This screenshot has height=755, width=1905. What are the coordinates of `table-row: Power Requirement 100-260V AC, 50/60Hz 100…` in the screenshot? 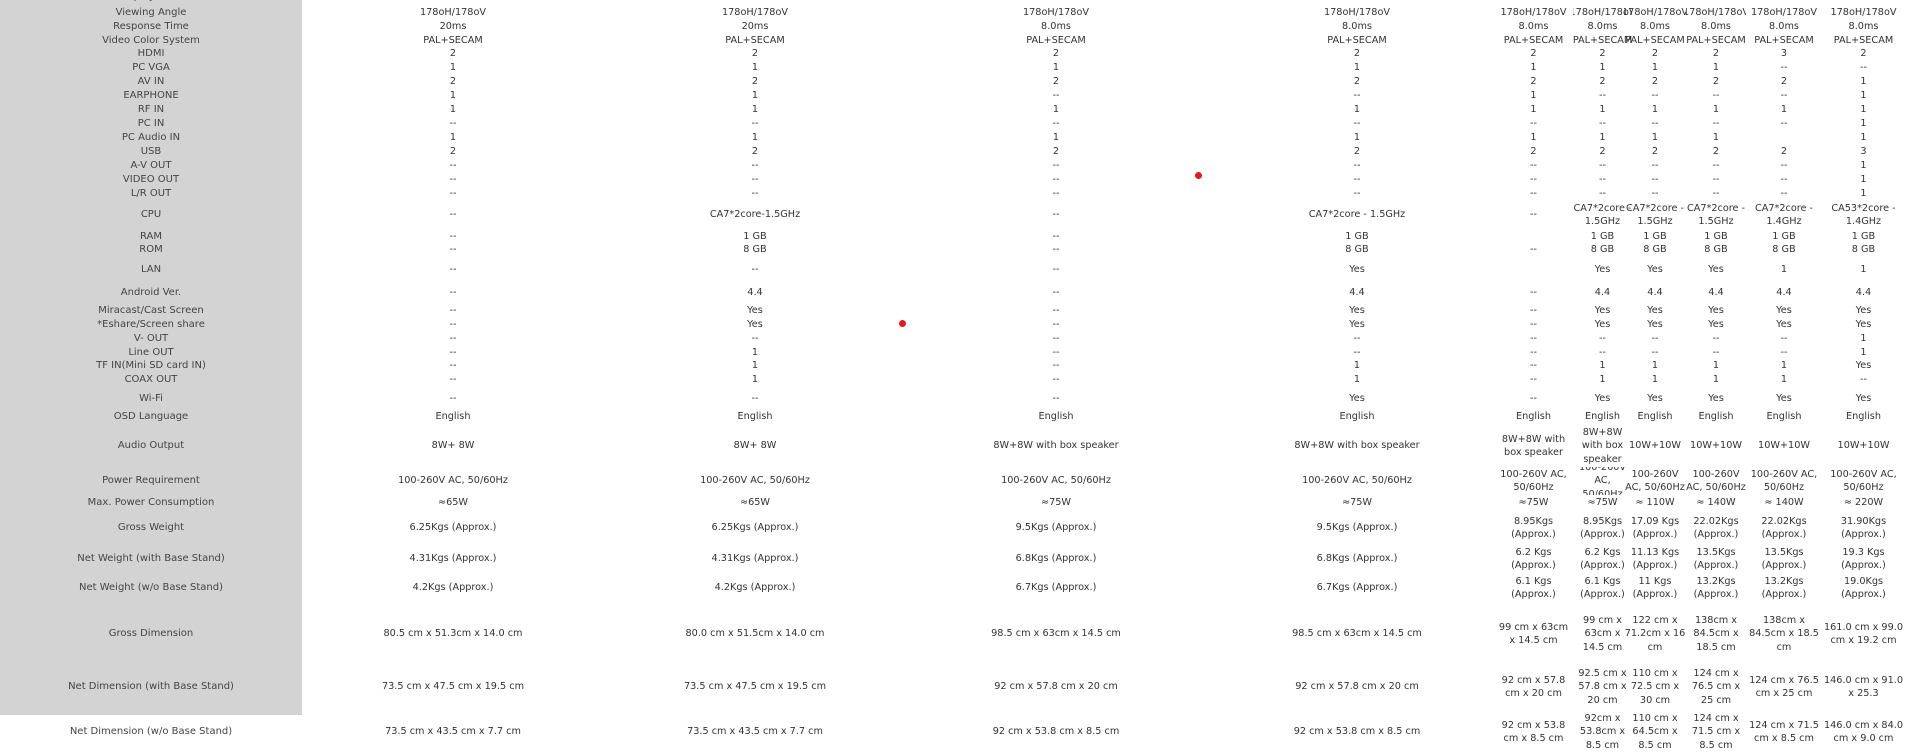 It's located at (952, 481).